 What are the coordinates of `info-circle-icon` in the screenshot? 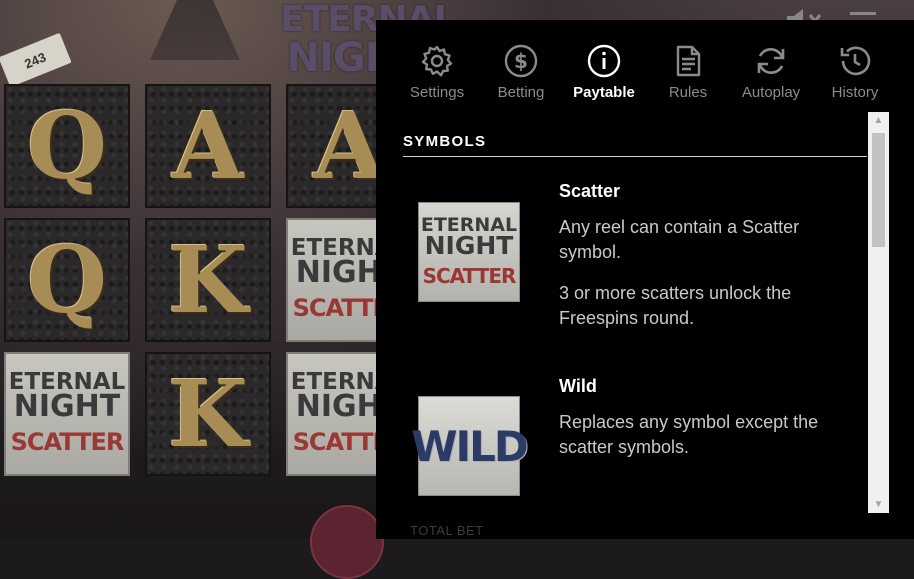 It's located at (604, 61).